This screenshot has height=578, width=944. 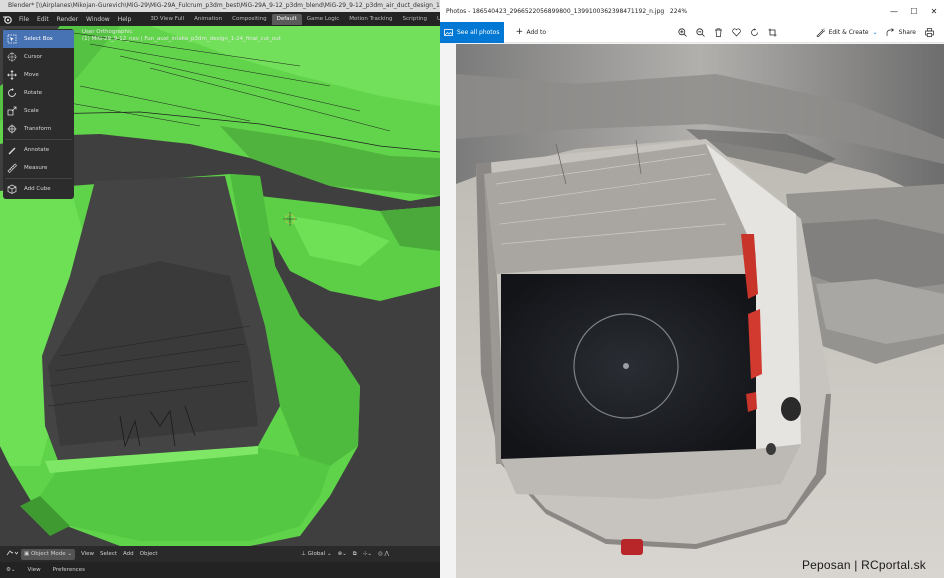 I want to click on zoom-in-icon, so click(x=683, y=32).